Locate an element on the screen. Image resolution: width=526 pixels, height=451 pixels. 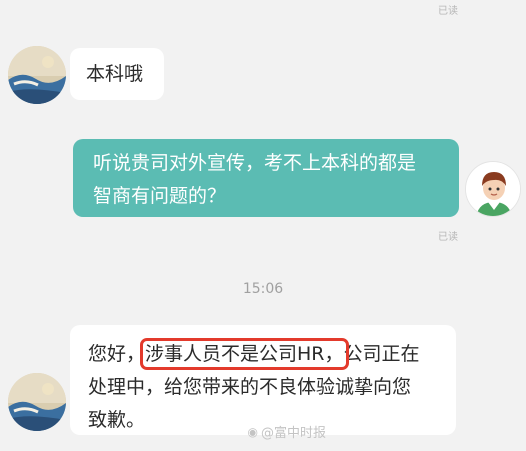
message-line-1: 您好，涉事人员不是公司HR，公司正在 is located at coordinates (263, 354).